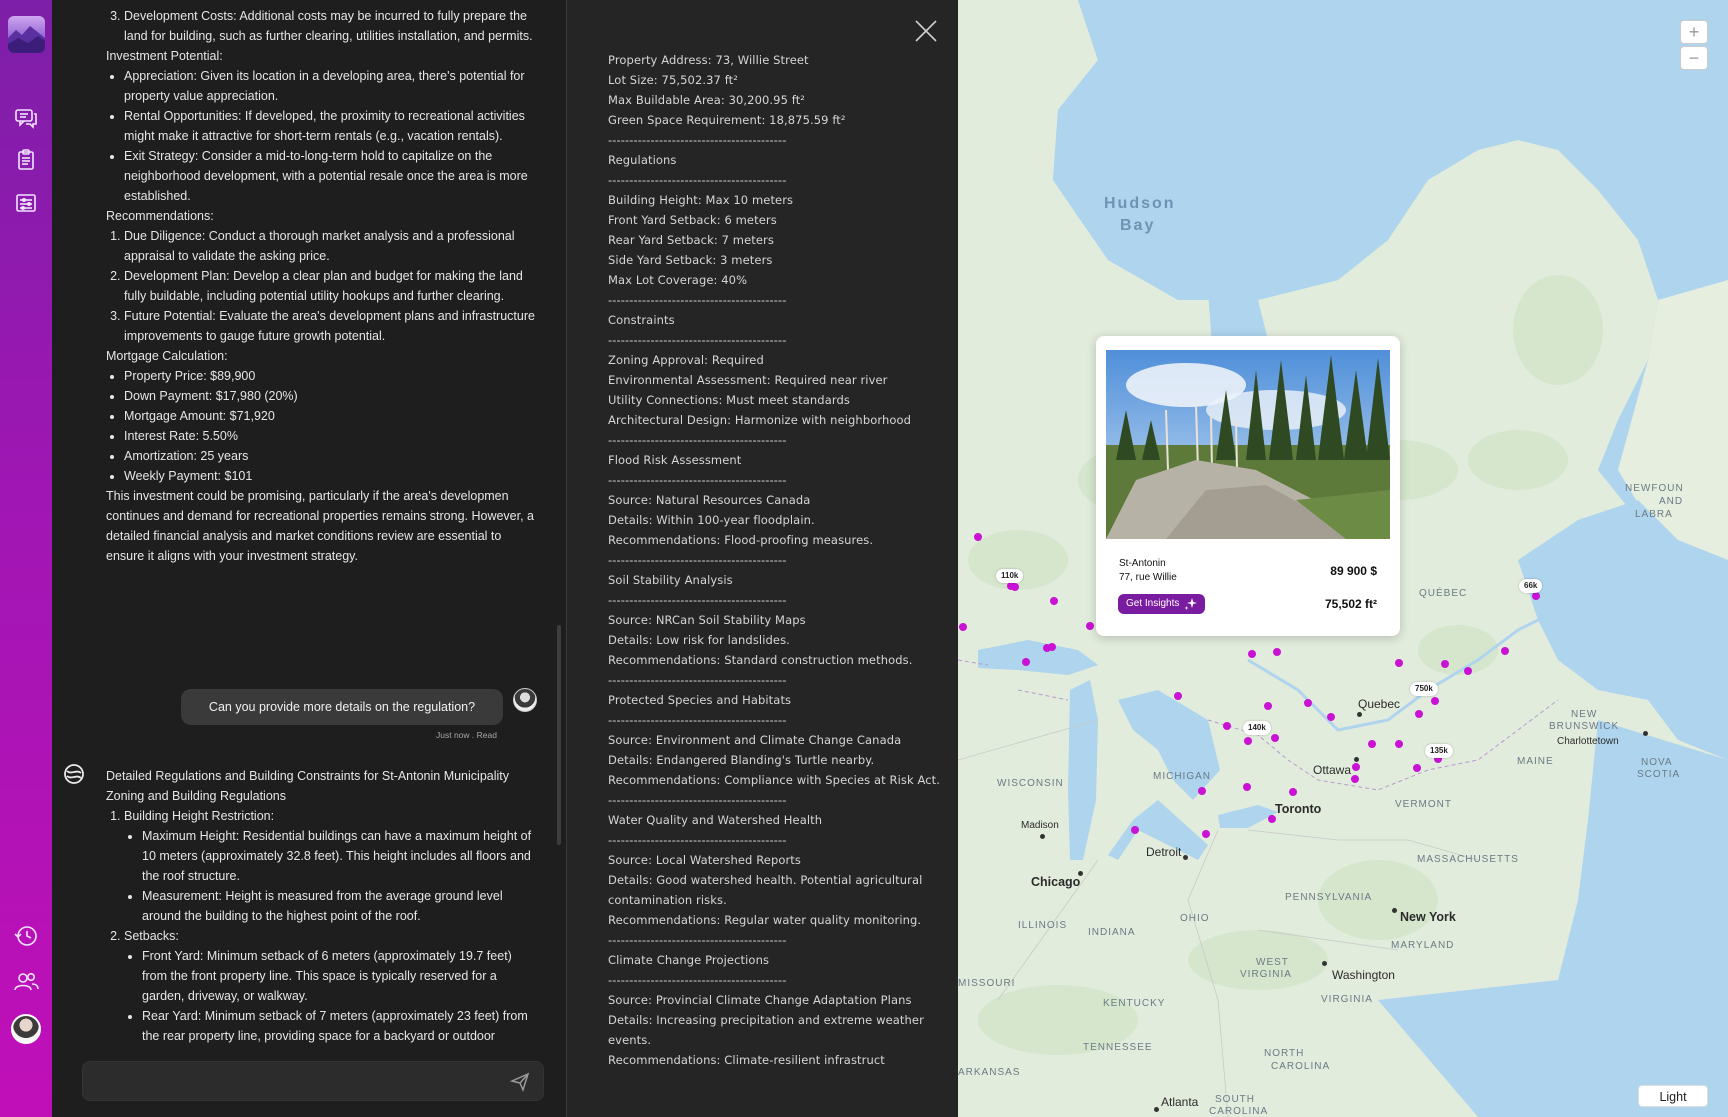 The height and width of the screenshot is (1117, 1728). Describe the element at coordinates (559, 735) in the screenshot. I see `chat-scrollbar` at that location.